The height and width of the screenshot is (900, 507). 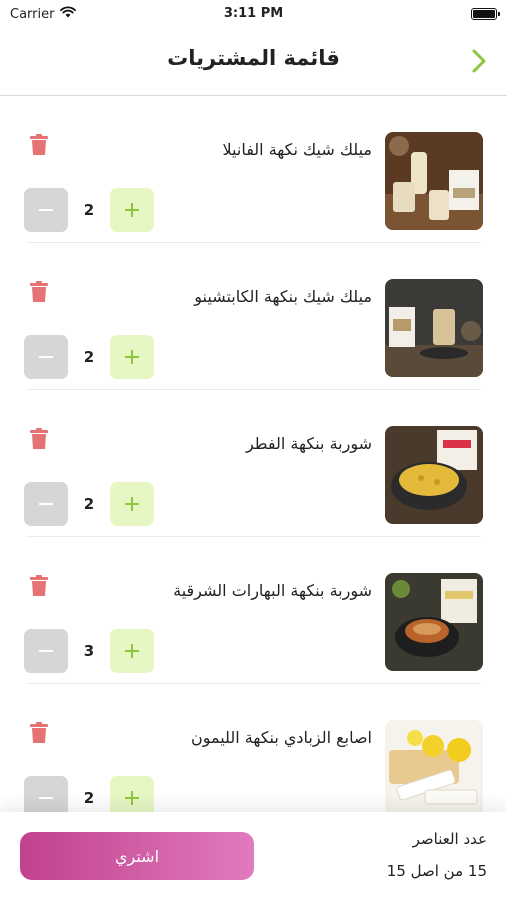 I want to click on status-time: 3:11 PM, so click(x=253, y=13).